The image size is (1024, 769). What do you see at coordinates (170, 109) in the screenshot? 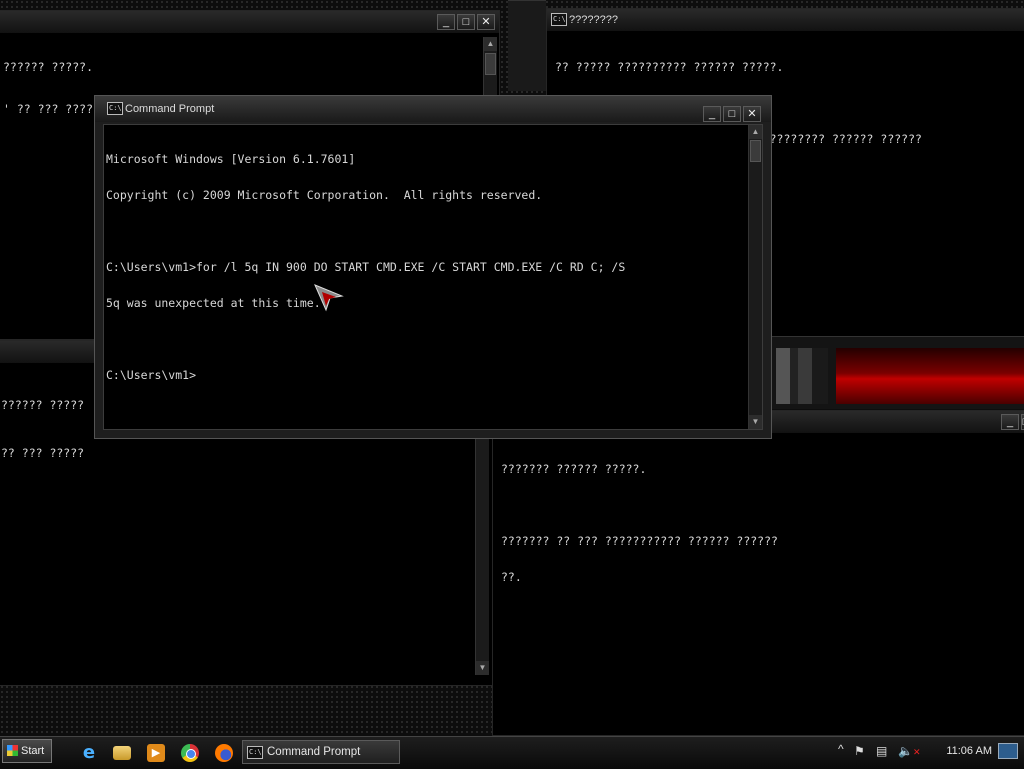
I see `window-title: Command Prompt` at bounding box center [170, 109].